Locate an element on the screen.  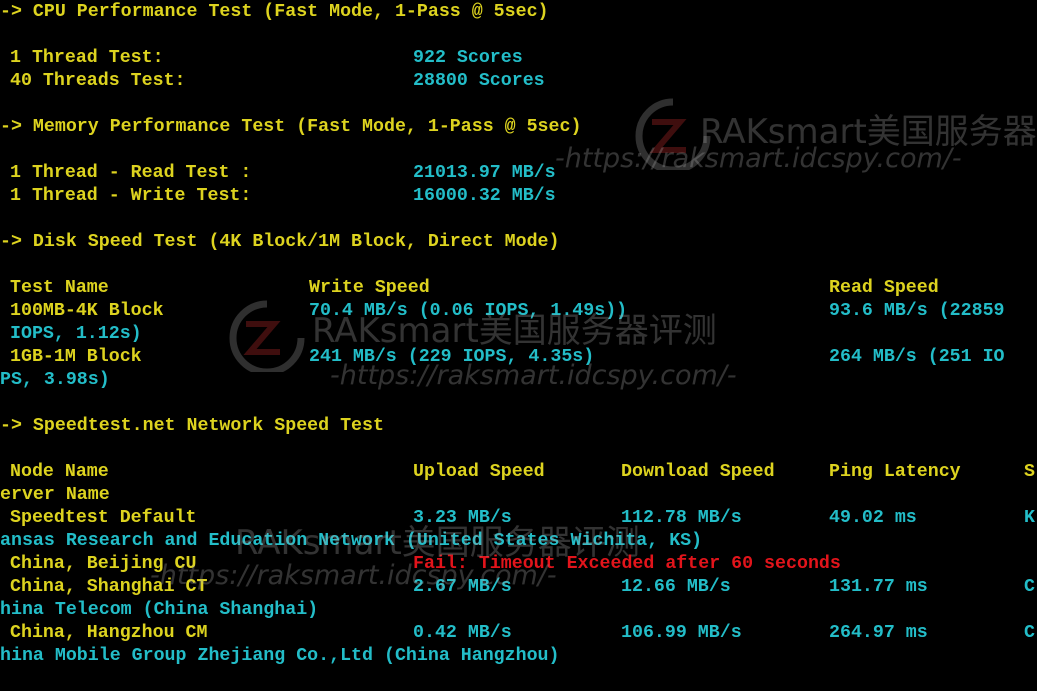
cpu-single-thread-label: 1 Thread Test: is located at coordinates (87, 58).